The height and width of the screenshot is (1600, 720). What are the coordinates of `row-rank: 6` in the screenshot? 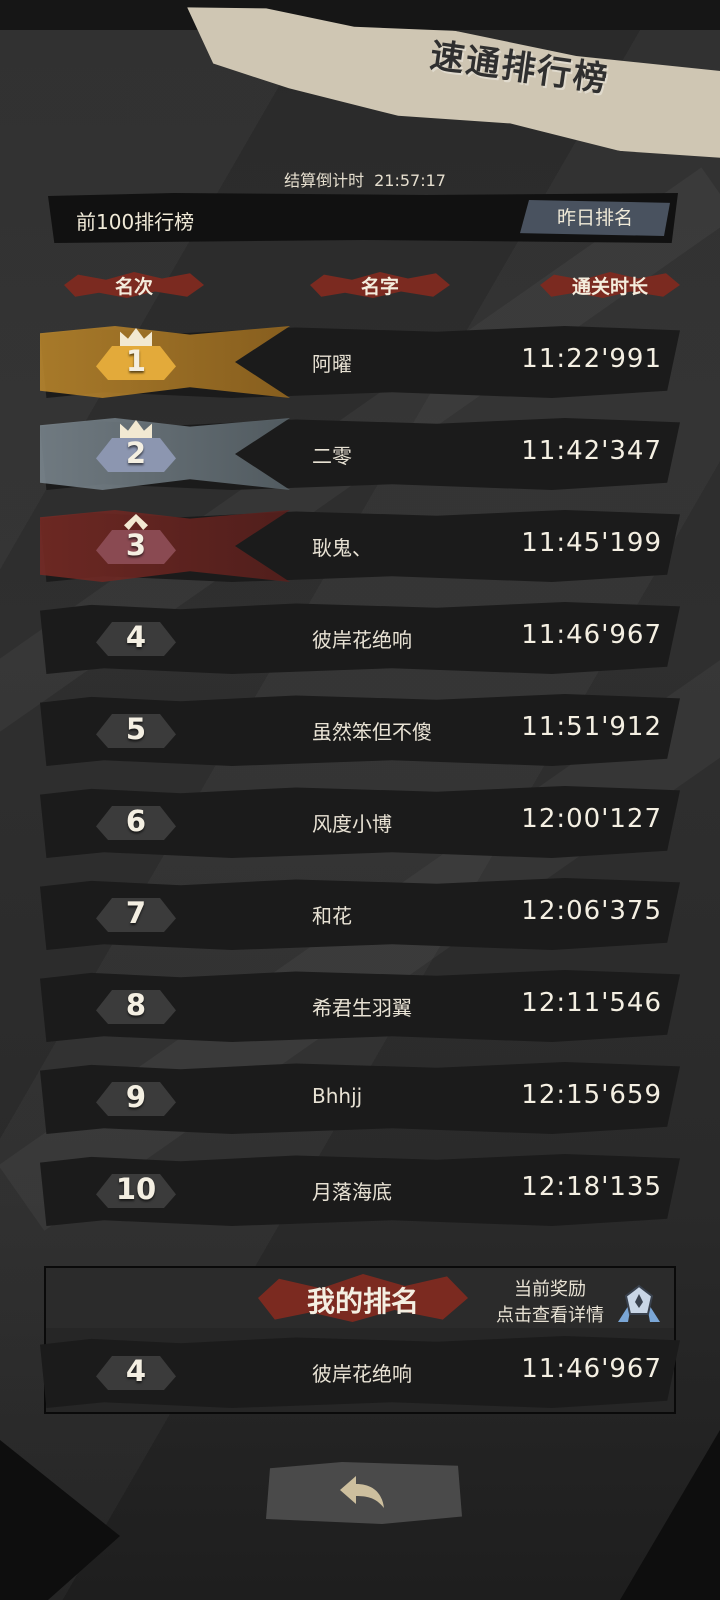 It's located at (136, 821).